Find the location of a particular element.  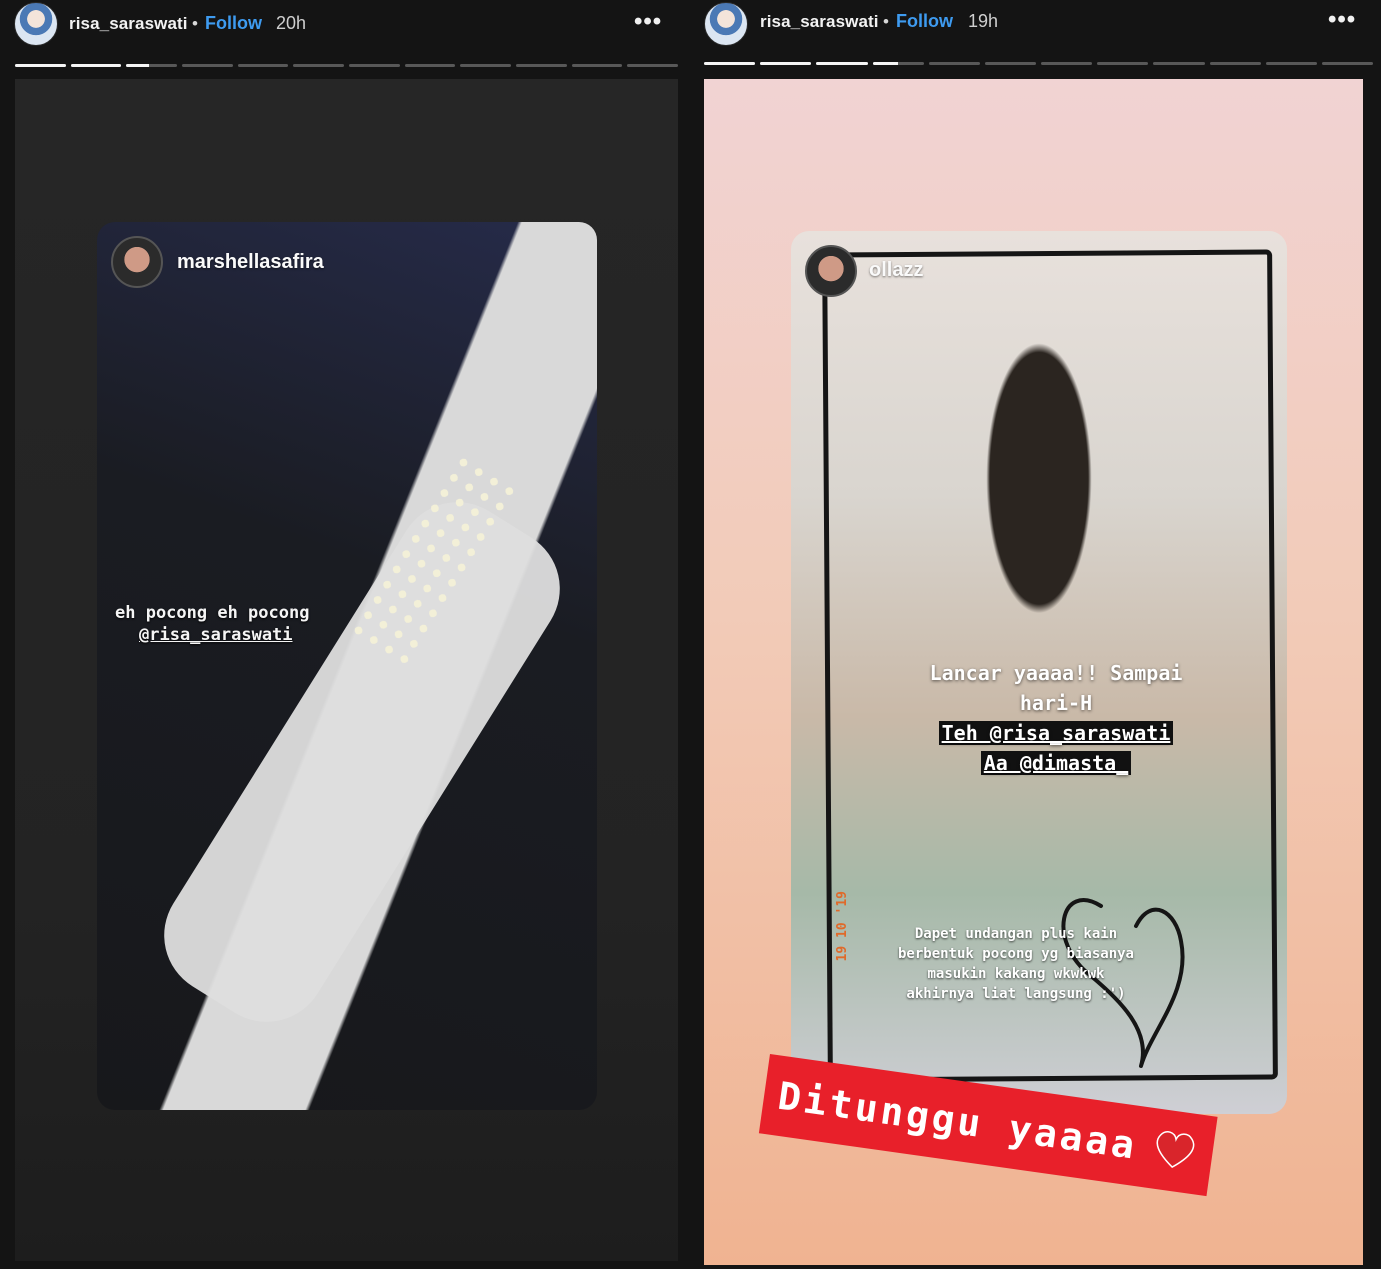

note-line: akhirnya liat langsung :') is located at coordinates (1016, 994).